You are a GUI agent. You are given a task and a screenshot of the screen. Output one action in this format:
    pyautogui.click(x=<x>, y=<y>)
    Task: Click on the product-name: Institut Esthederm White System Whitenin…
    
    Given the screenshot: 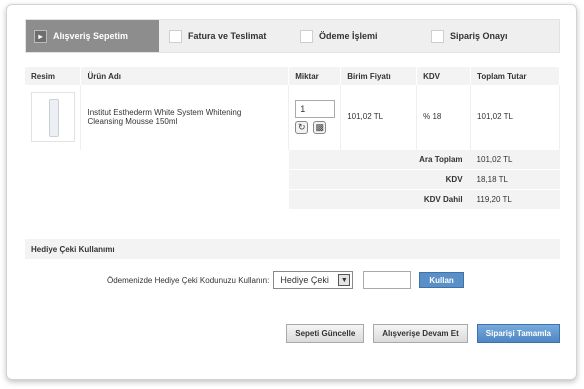 What is the action you would take?
    pyautogui.click(x=185, y=117)
    